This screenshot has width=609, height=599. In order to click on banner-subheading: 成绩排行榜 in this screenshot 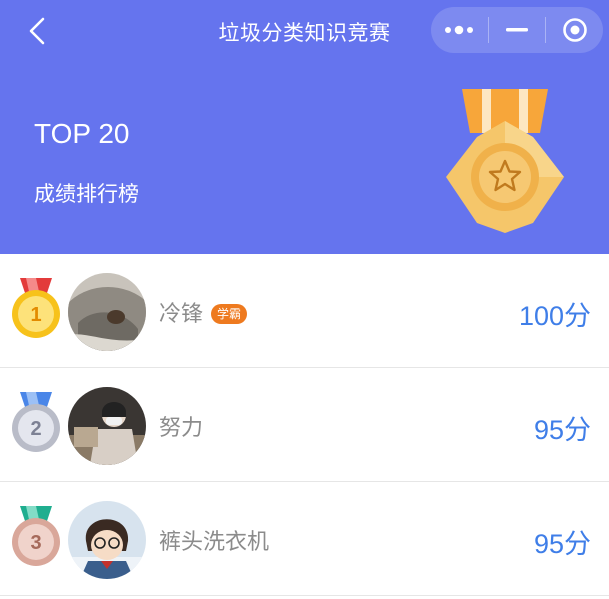, I will do `click(86, 194)`.